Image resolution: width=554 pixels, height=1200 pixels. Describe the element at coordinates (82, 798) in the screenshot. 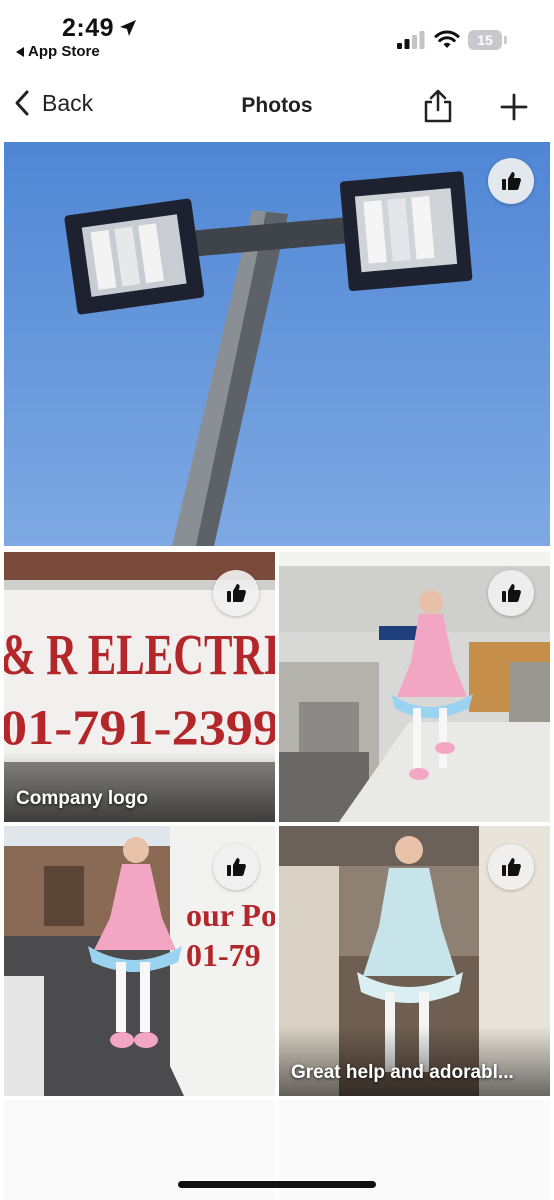

I see `photo-caption: Company logo` at that location.